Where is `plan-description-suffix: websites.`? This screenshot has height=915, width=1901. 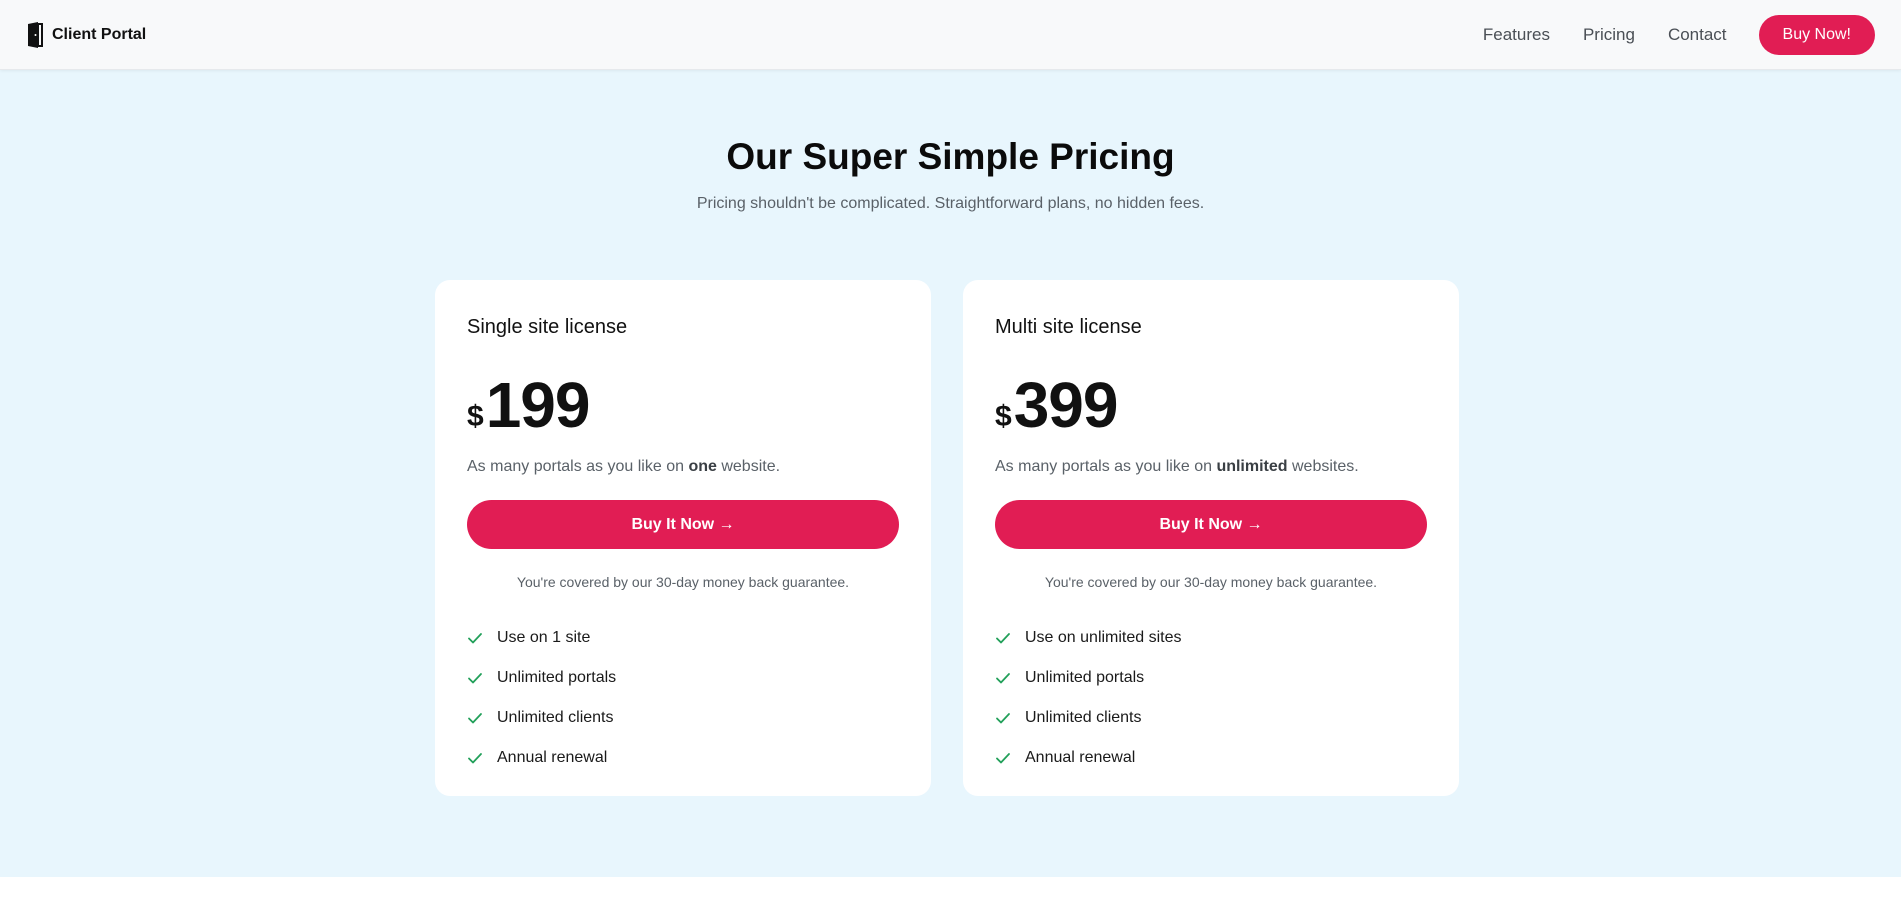 plan-description-suffix: websites. is located at coordinates (1323, 466).